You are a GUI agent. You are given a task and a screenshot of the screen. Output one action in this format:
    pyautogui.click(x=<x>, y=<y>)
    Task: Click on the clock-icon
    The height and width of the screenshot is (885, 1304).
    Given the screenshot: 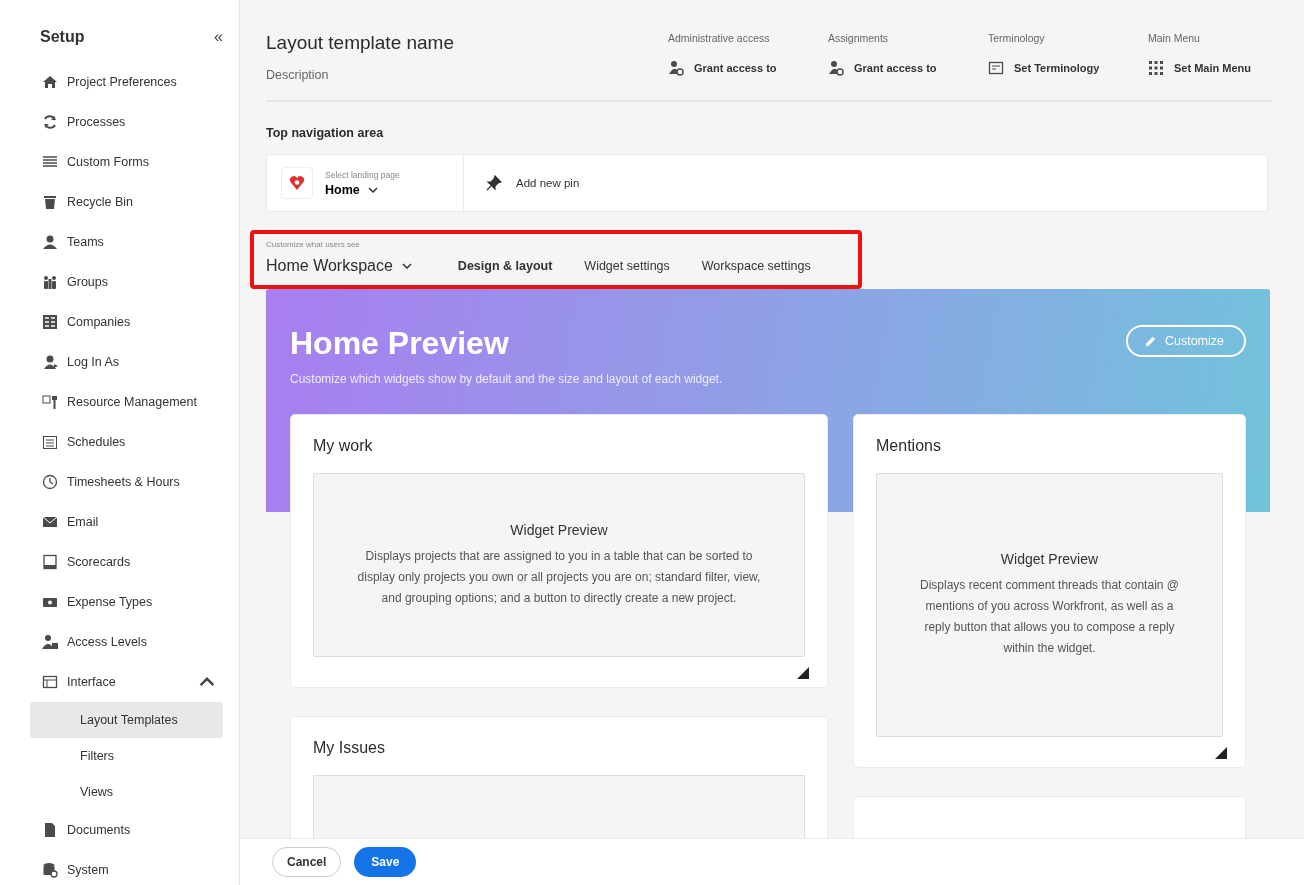 What is the action you would take?
    pyautogui.click(x=50, y=482)
    